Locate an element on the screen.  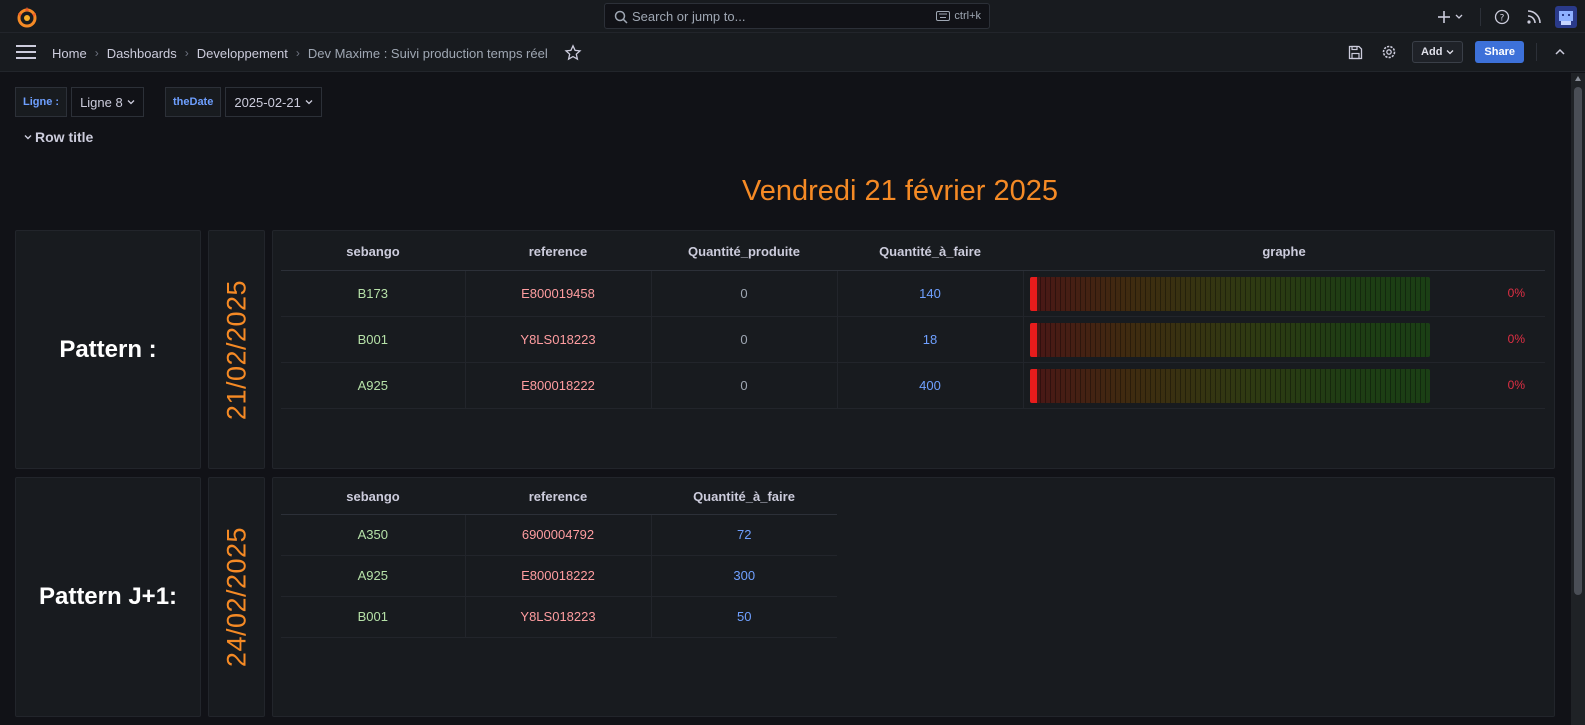
divider is located at coordinates (1480, 17).